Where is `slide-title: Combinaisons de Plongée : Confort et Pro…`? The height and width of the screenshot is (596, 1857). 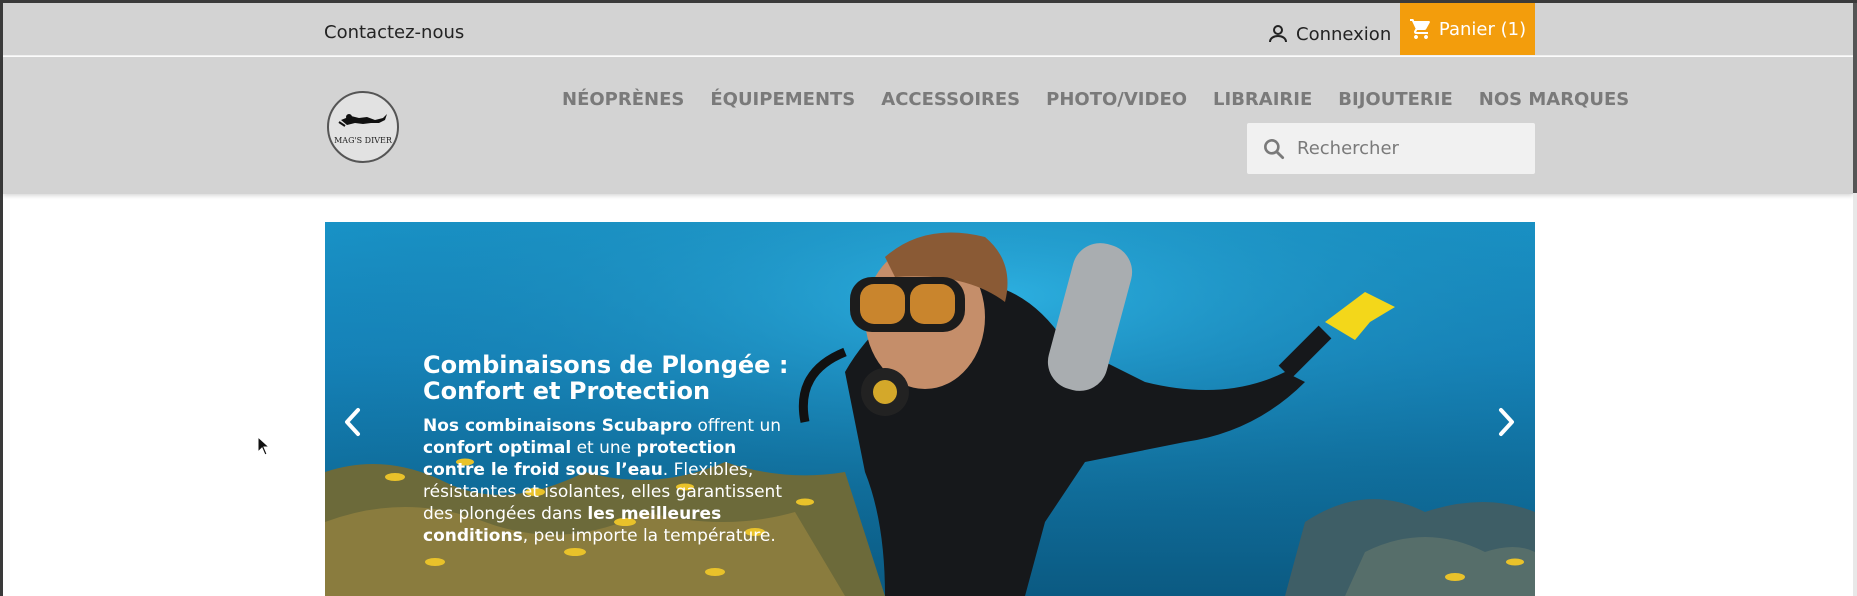
slide-title: Combinaisons de Plongée : Confort et Pro… is located at coordinates (606, 378).